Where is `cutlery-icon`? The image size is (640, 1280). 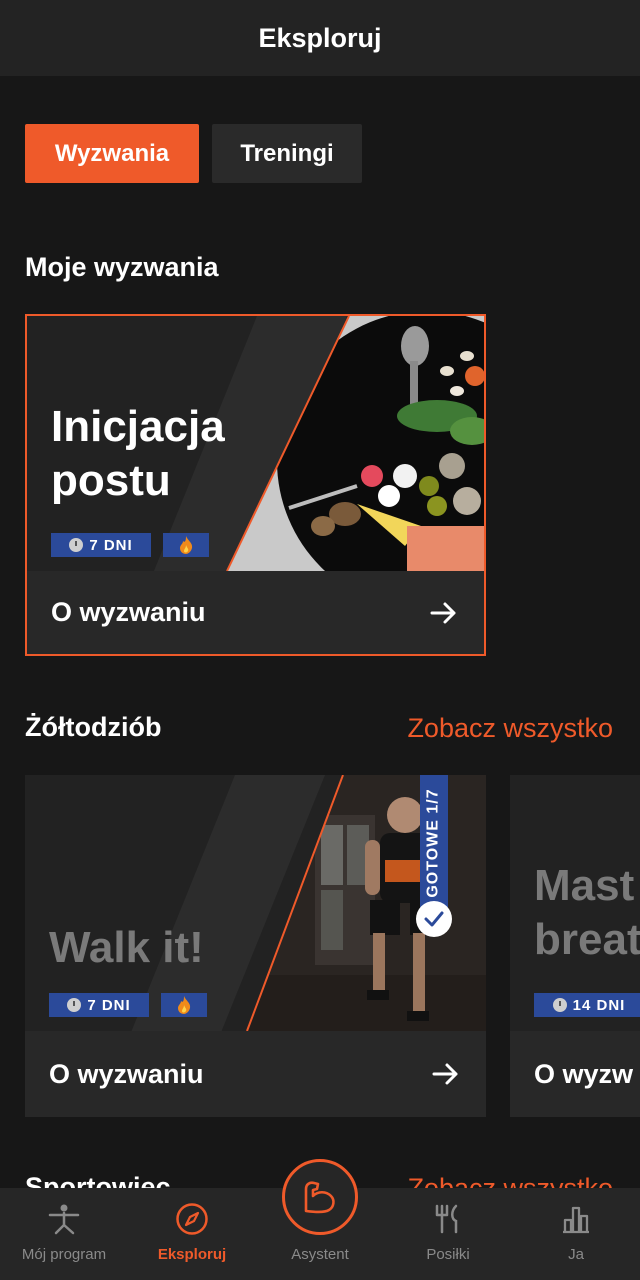 cutlery-icon is located at coordinates (448, 1219).